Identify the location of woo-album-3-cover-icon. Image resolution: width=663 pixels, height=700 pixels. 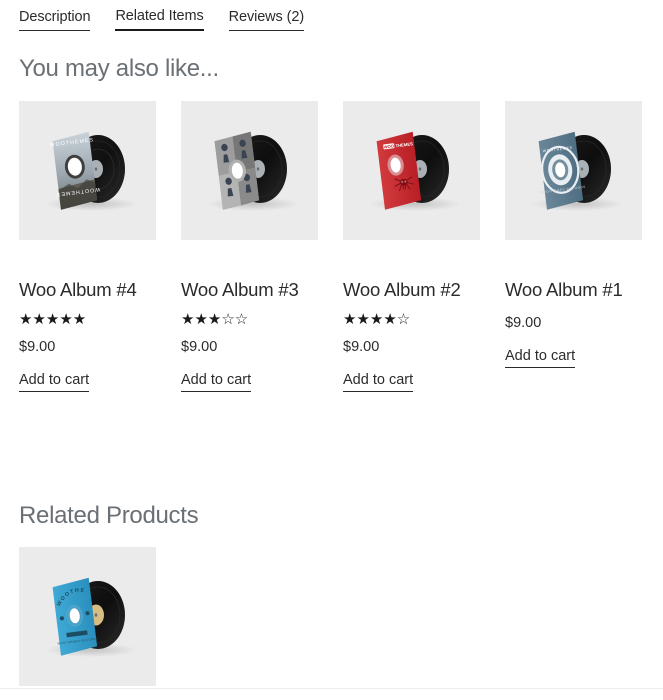
(253, 171).